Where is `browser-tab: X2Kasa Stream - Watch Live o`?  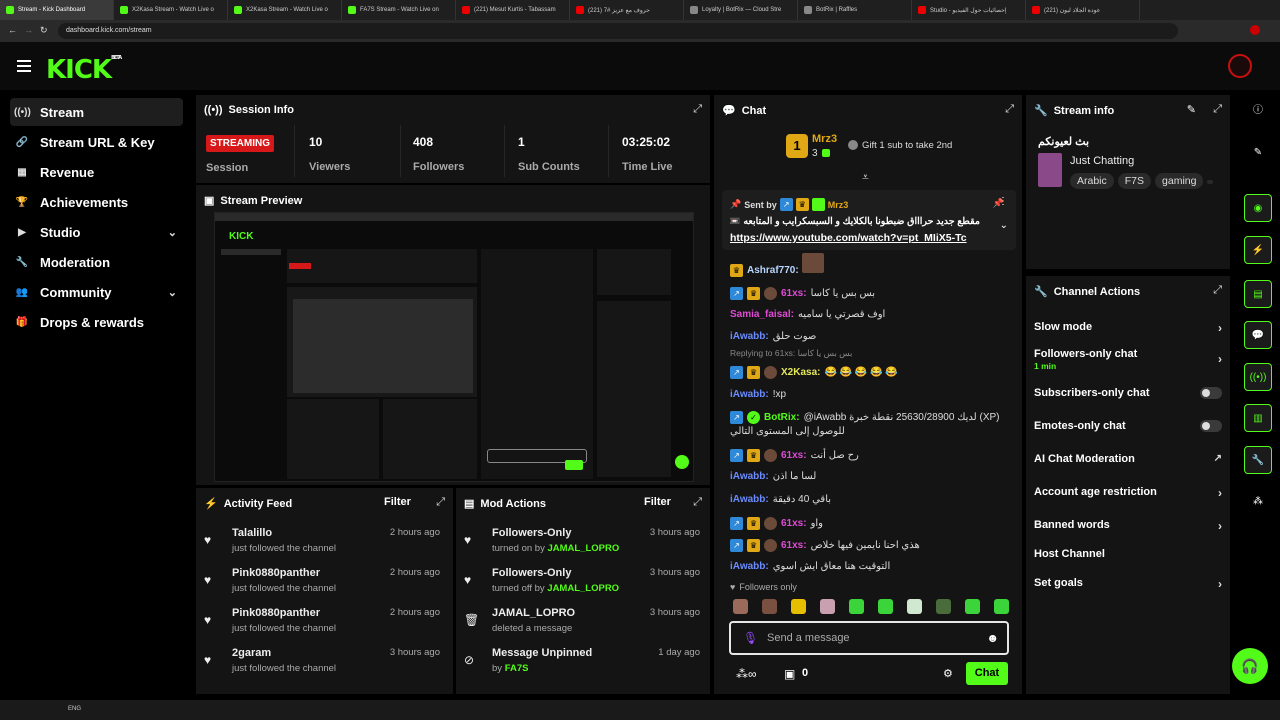 browser-tab: X2Kasa Stream - Watch Live o is located at coordinates (285, 10).